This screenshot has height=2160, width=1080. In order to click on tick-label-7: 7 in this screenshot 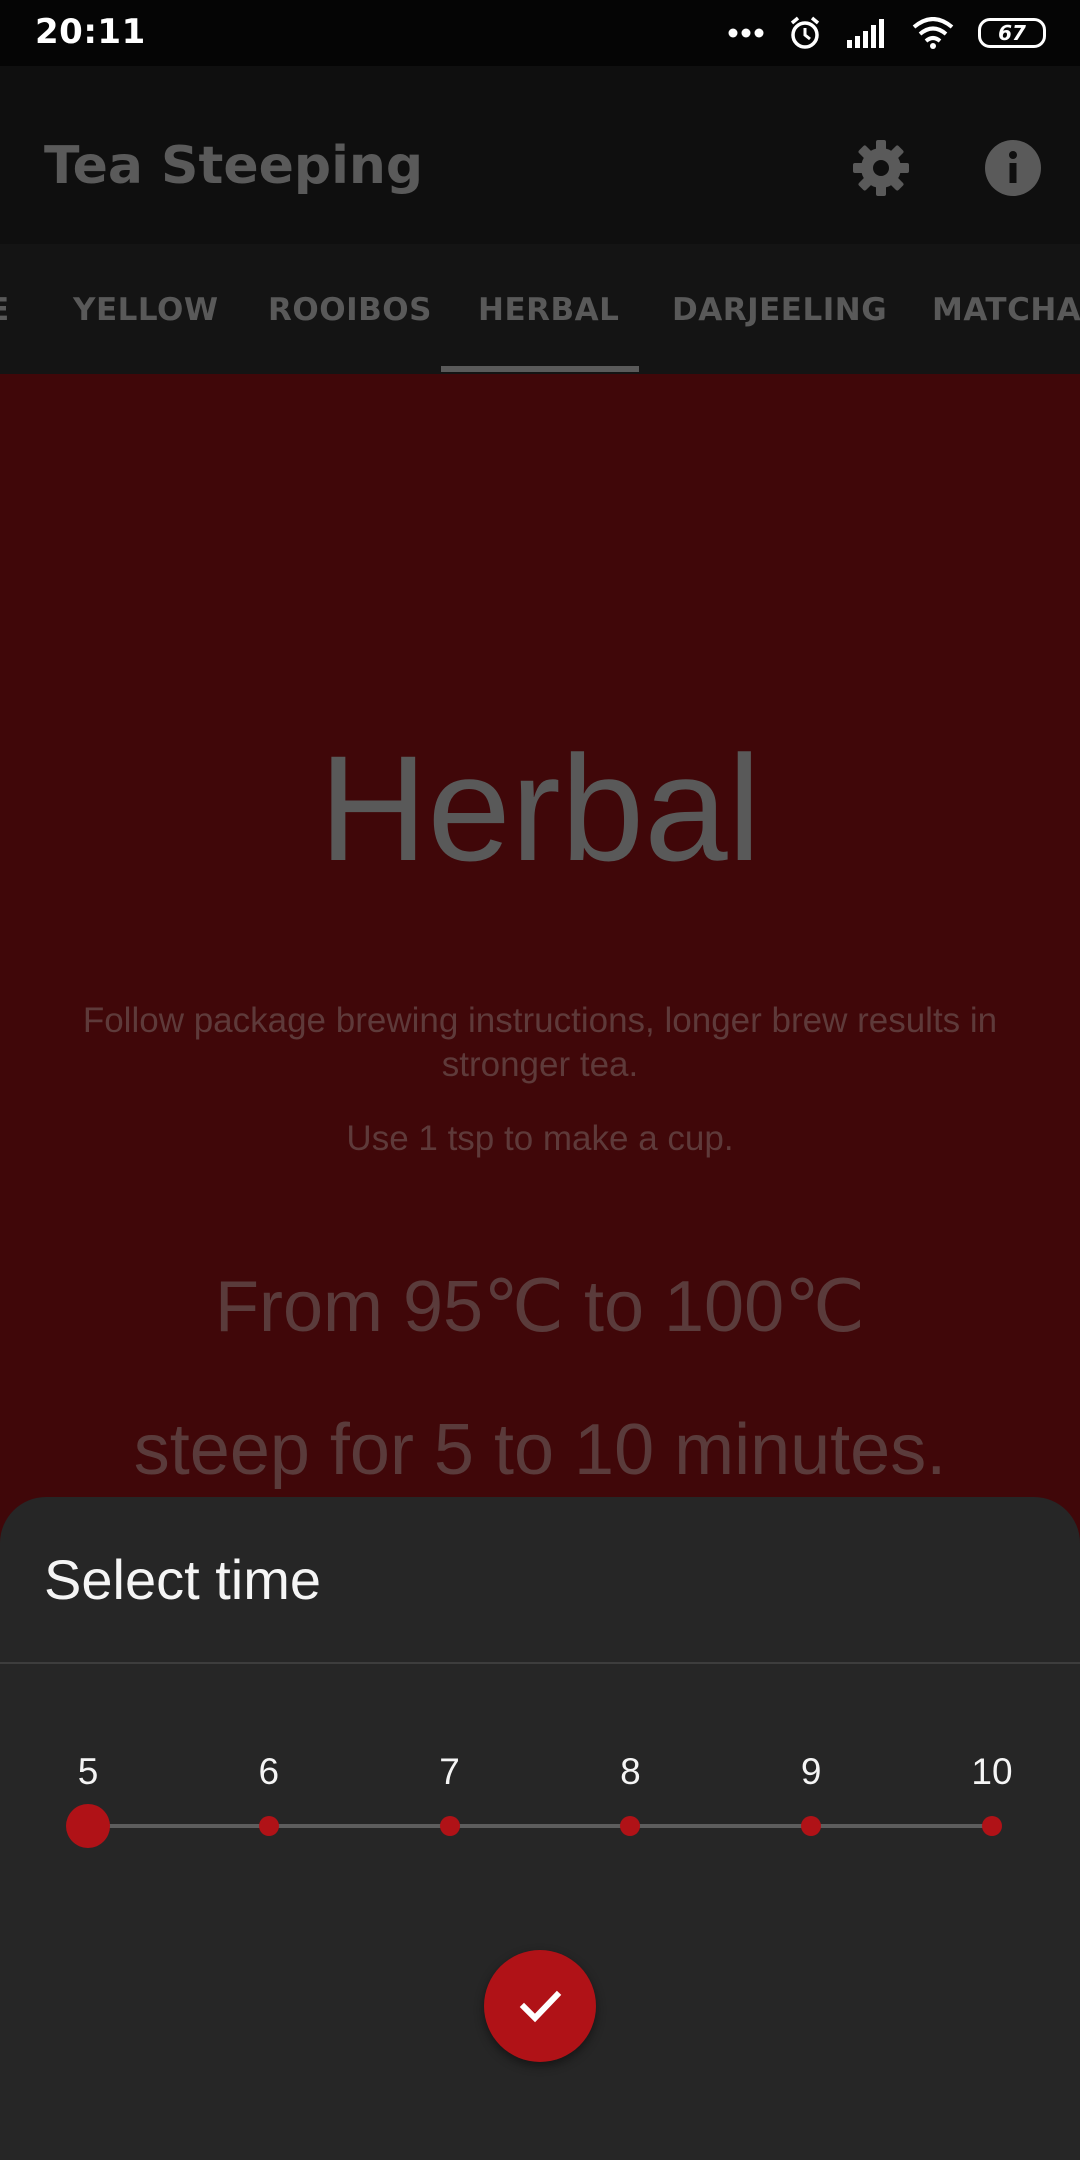, I will do `click(450, 1772)`.